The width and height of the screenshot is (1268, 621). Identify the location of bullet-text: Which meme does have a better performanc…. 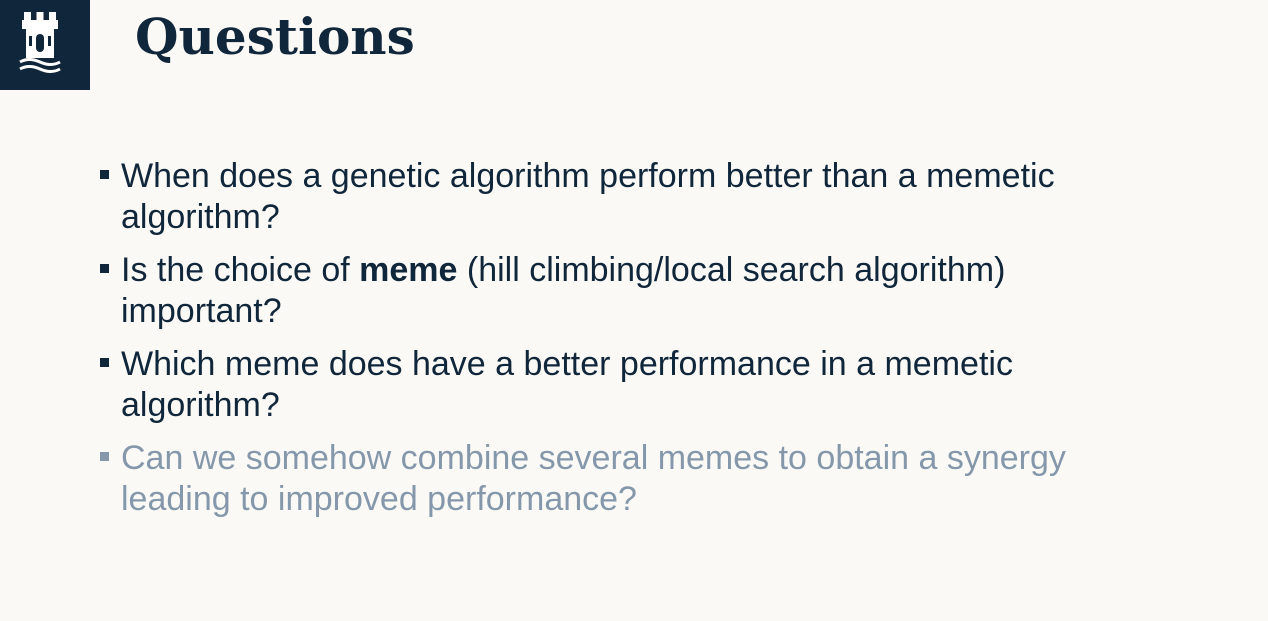
(567, 384).